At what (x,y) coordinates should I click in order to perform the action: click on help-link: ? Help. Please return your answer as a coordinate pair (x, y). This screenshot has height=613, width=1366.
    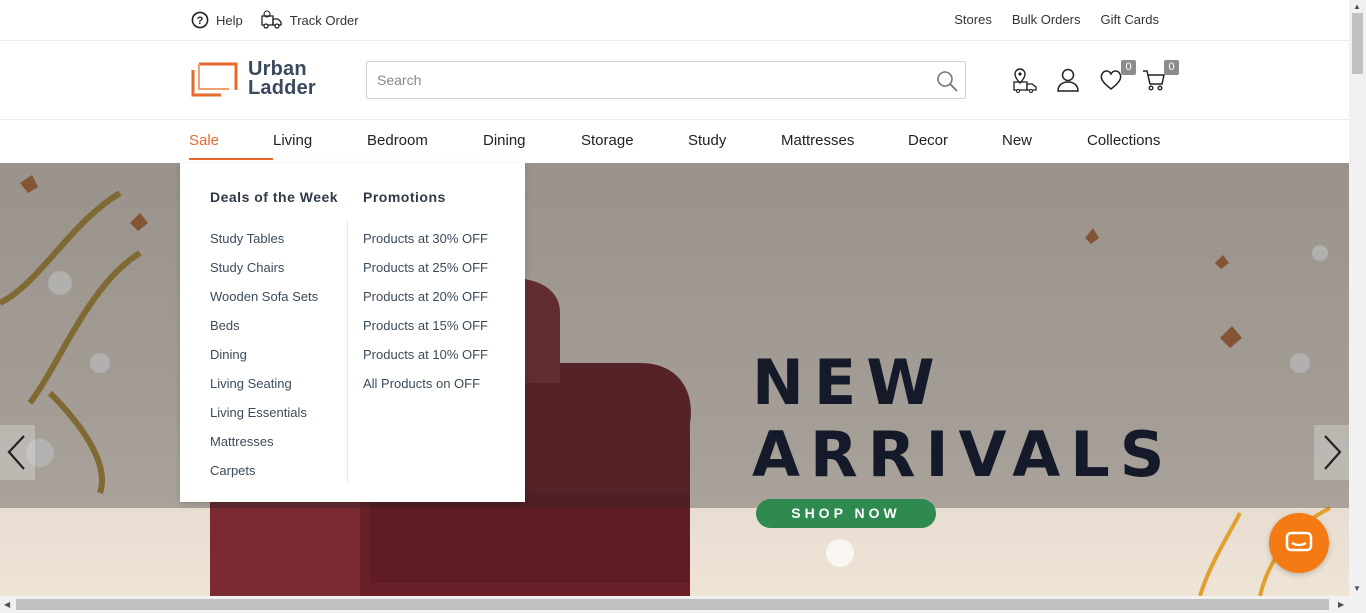
    Looking at the image, I should click on (217, 20).